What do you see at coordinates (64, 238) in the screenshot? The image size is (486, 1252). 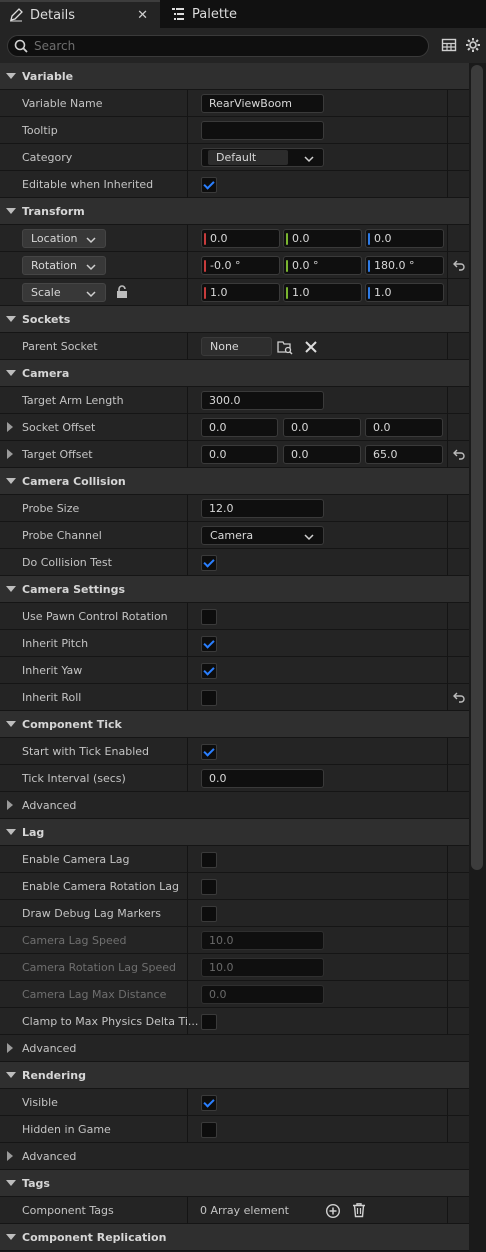 I see `location-mode-combo: Location` at bounding box center [64, 238].